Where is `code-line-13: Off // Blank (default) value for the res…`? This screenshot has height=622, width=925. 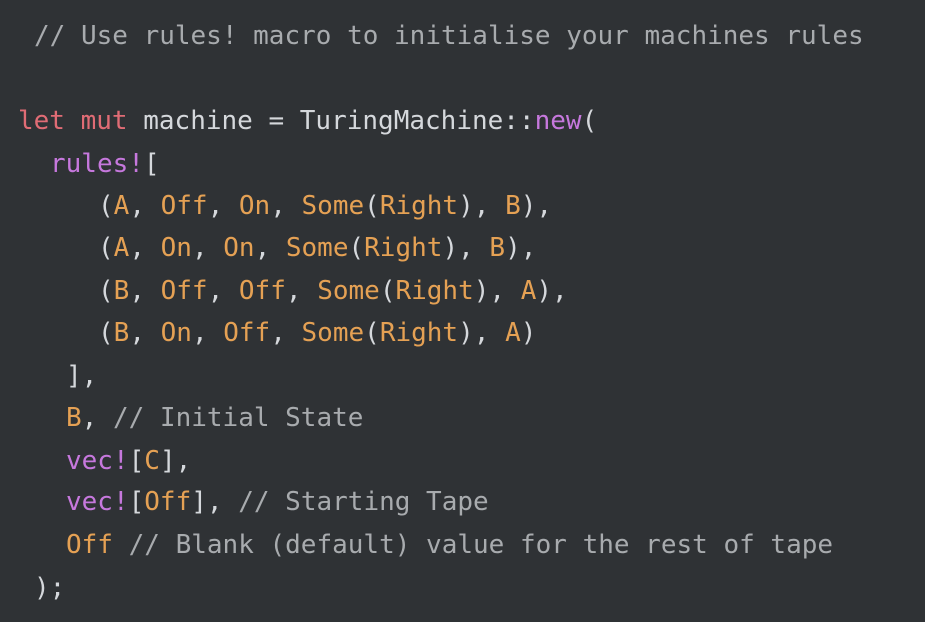
code-line-13: Off // Blank (default) value for the res… is located at coordinates (449, 545).